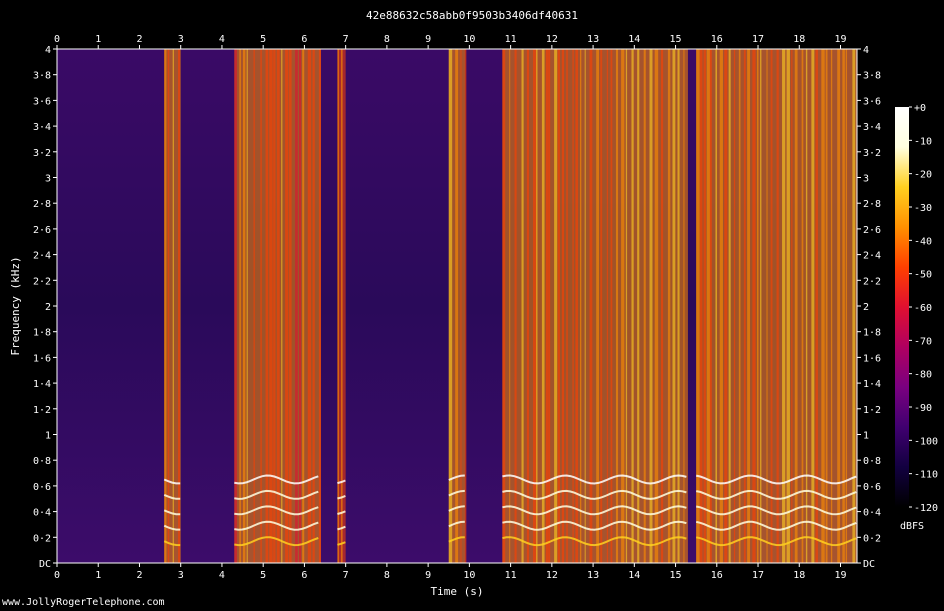 This screenshot has width=944, height=611. I want to click on colorbar-tick-label: -110, so click(926, 475).